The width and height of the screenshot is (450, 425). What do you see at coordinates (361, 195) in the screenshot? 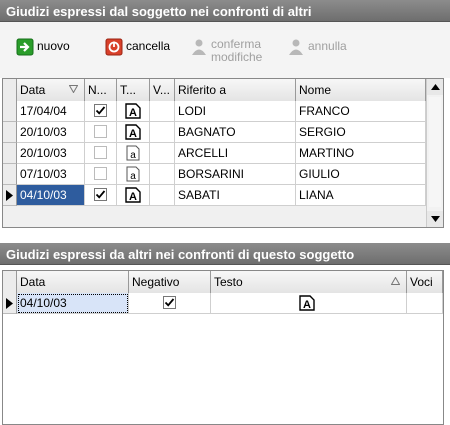
I see `cell-nome: LIANA` at bounding box center [361, 195].